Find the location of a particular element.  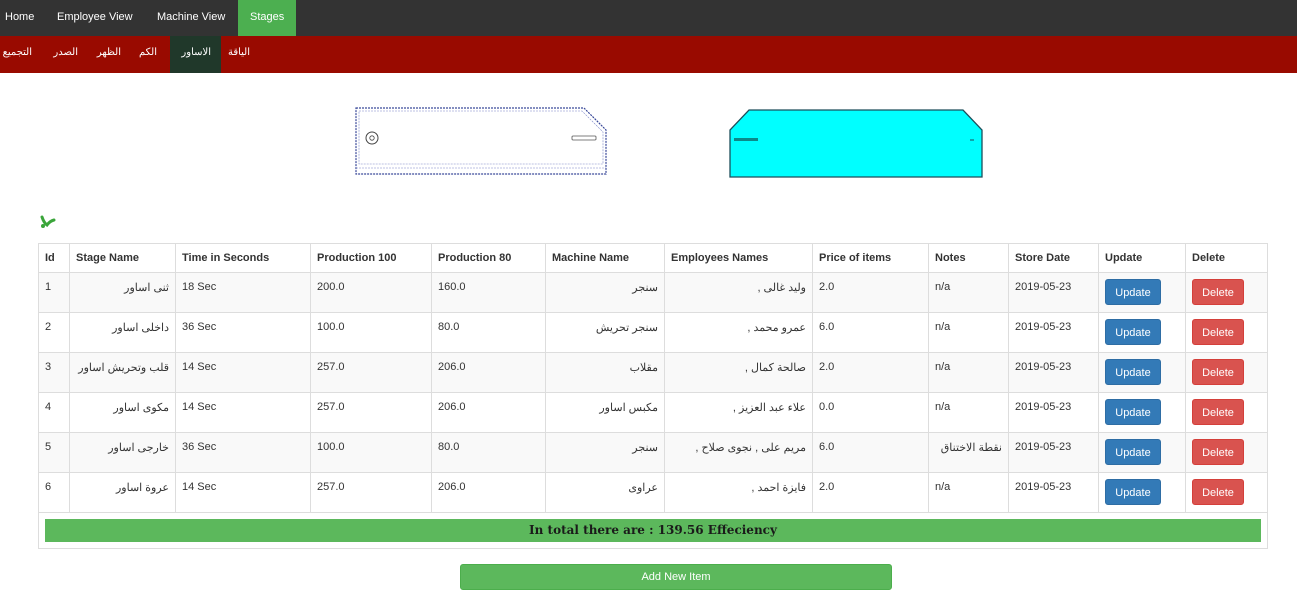

total-efficiency-bar: In total there are : 139.56 Effeciency is located at coordinates (653, 530).